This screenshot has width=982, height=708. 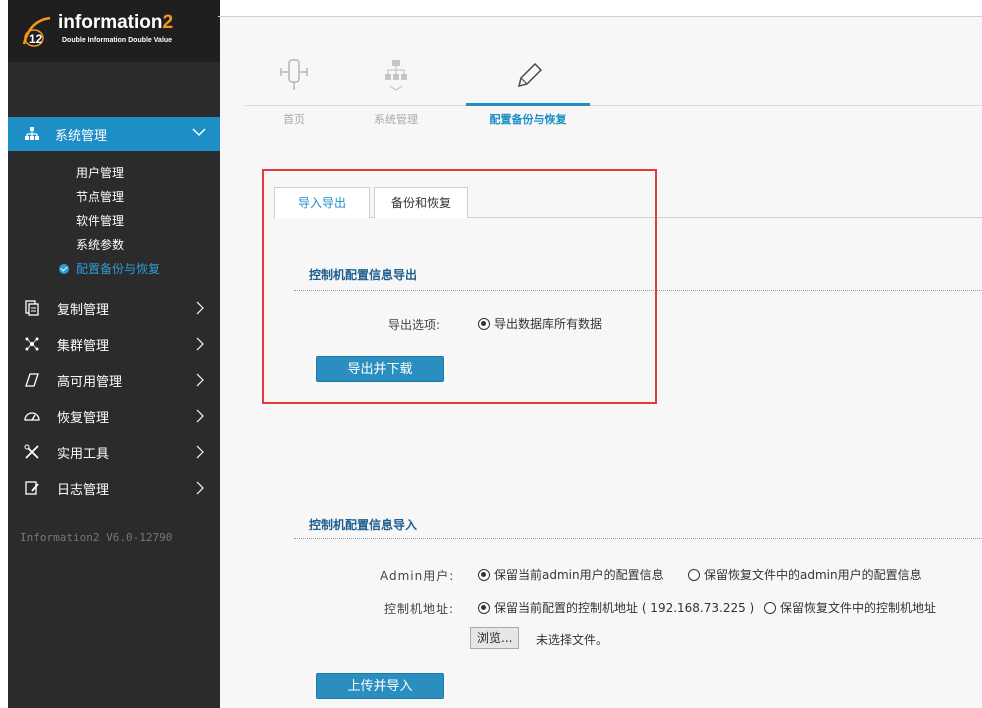 I want to click on check-circle-icon, so click(x=64, y=269).